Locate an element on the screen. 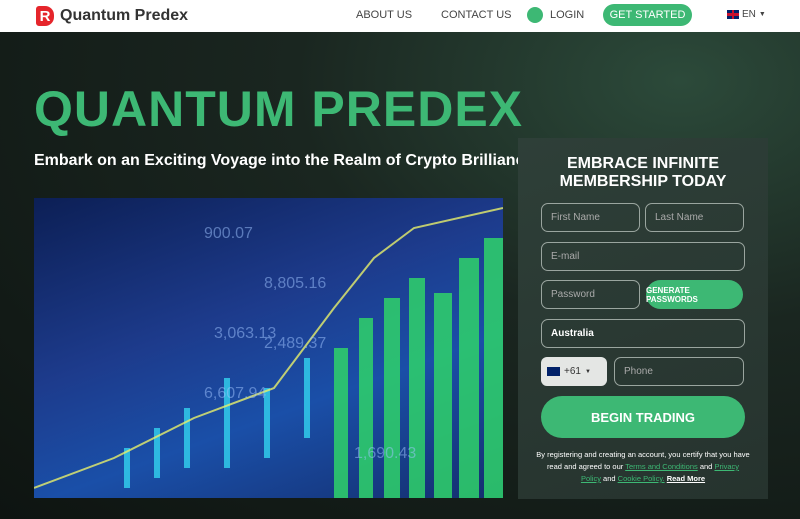  language-label: EN is located at coordinates (749, 14).